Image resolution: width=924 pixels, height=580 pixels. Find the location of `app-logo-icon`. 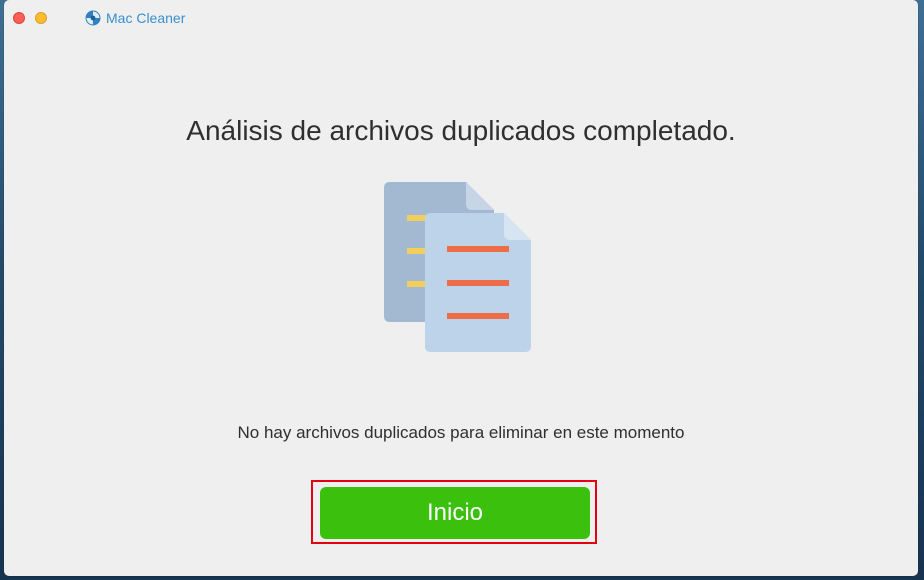

app-logo-icon is located at coordinates (93, 18).